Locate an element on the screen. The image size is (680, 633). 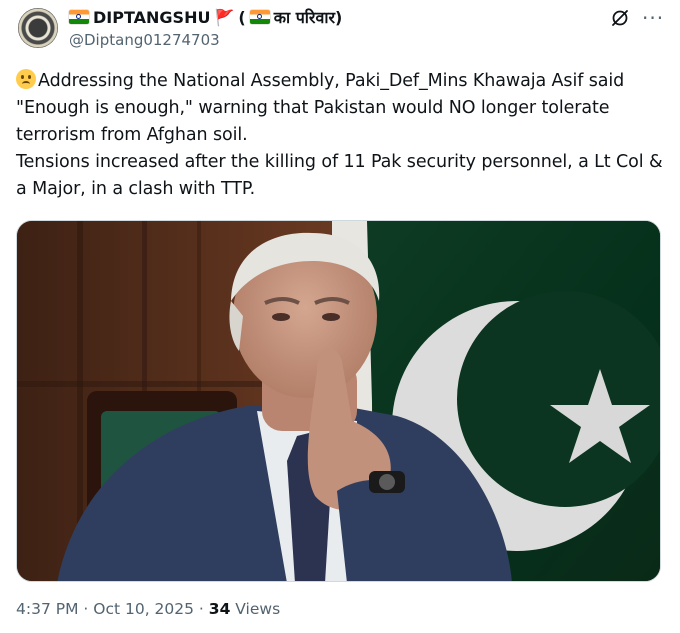
views-count: 34 is located at coordinates (219, 609).